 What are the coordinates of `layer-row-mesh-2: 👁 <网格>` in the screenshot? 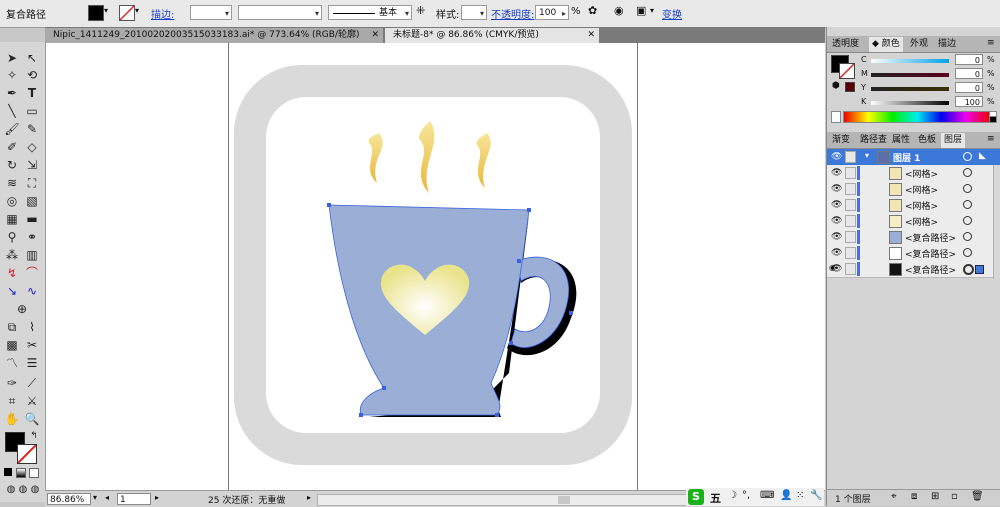 It's located at (913, 189).